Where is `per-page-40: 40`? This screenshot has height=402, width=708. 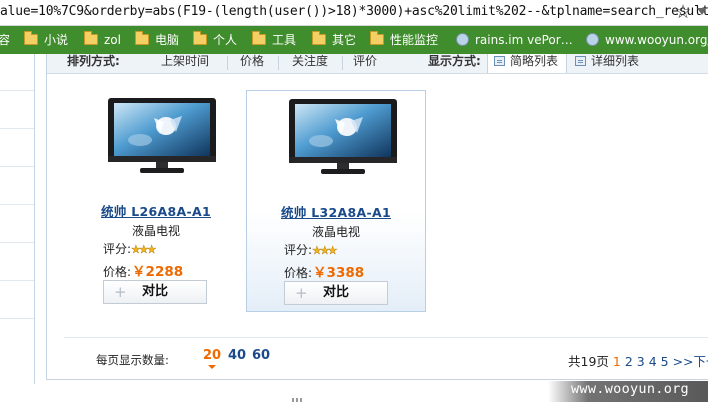
per-page-40: 40 is located at coordinates (237, 355).